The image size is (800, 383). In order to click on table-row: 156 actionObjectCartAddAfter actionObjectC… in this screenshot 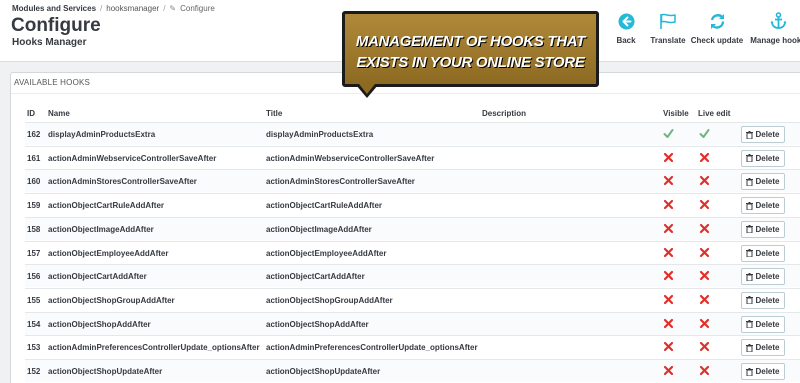, I will do `click(412, 276)`.